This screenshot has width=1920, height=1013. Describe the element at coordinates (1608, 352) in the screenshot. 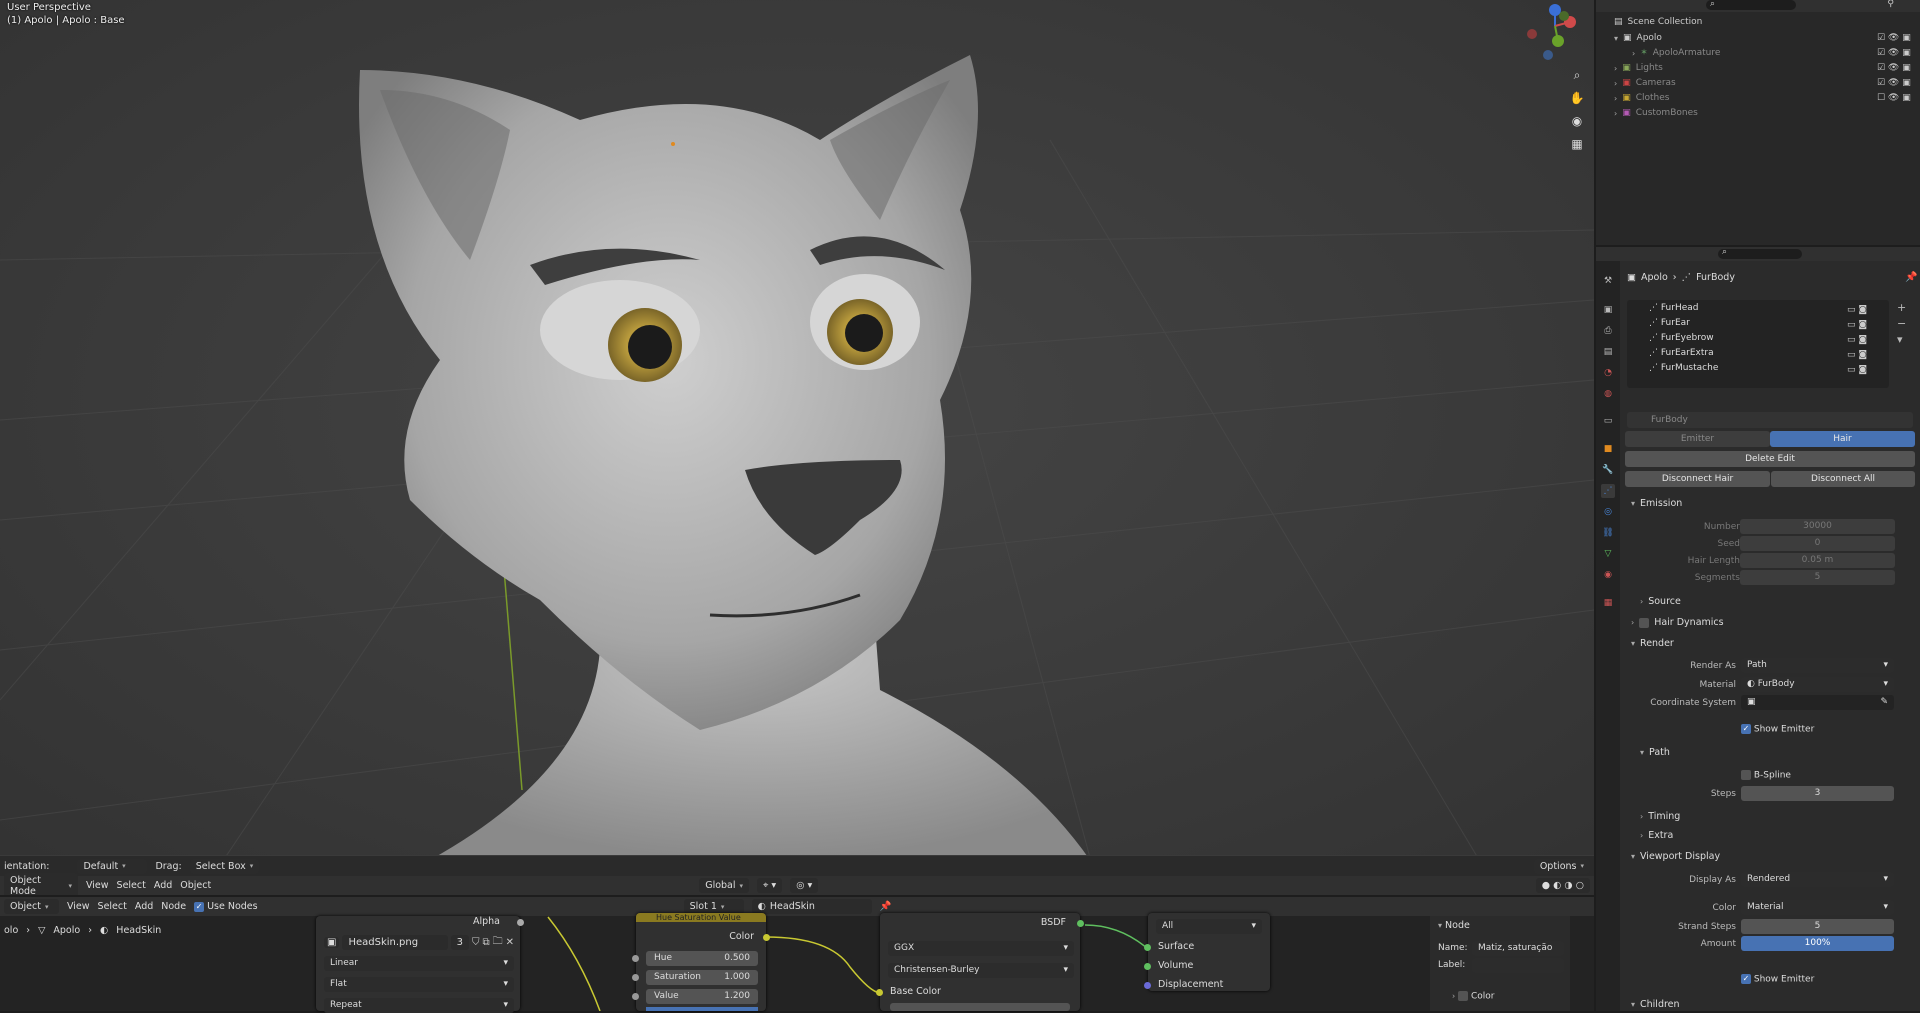

I see `view-layer-tab-icon: ▤` at that location.